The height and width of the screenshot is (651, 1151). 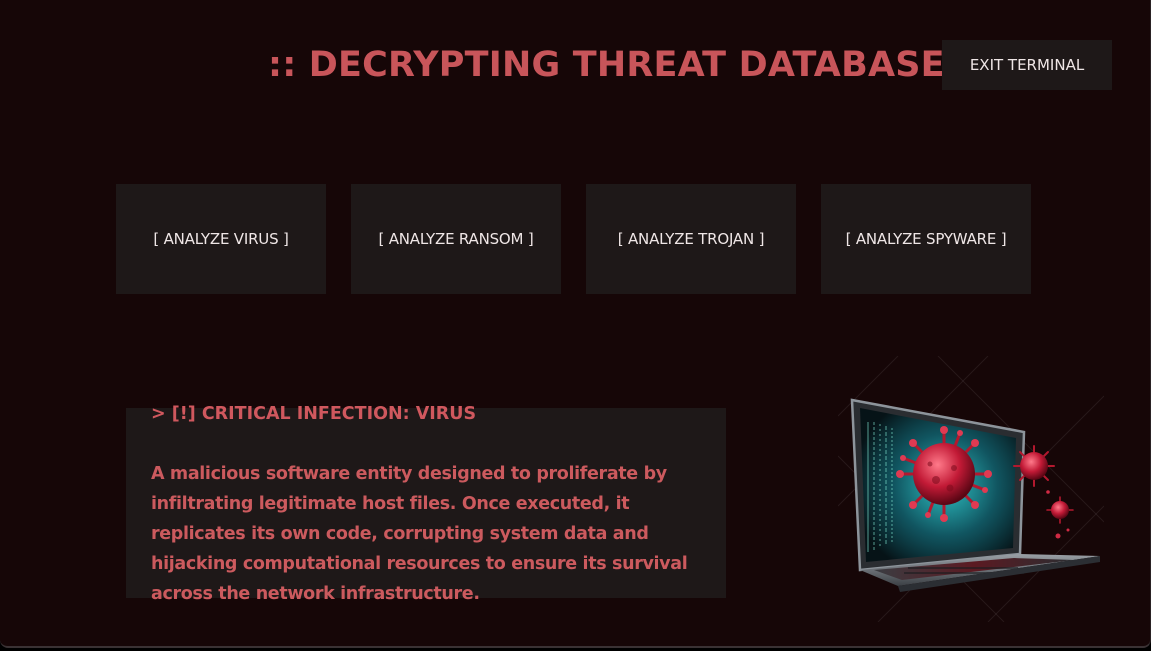 What do you see at coordinates (691, 239) in the screenshot?
I see `analyze-trojan-button: [ ANALYZE TROJAN ]` at bounding box center [691, 239].